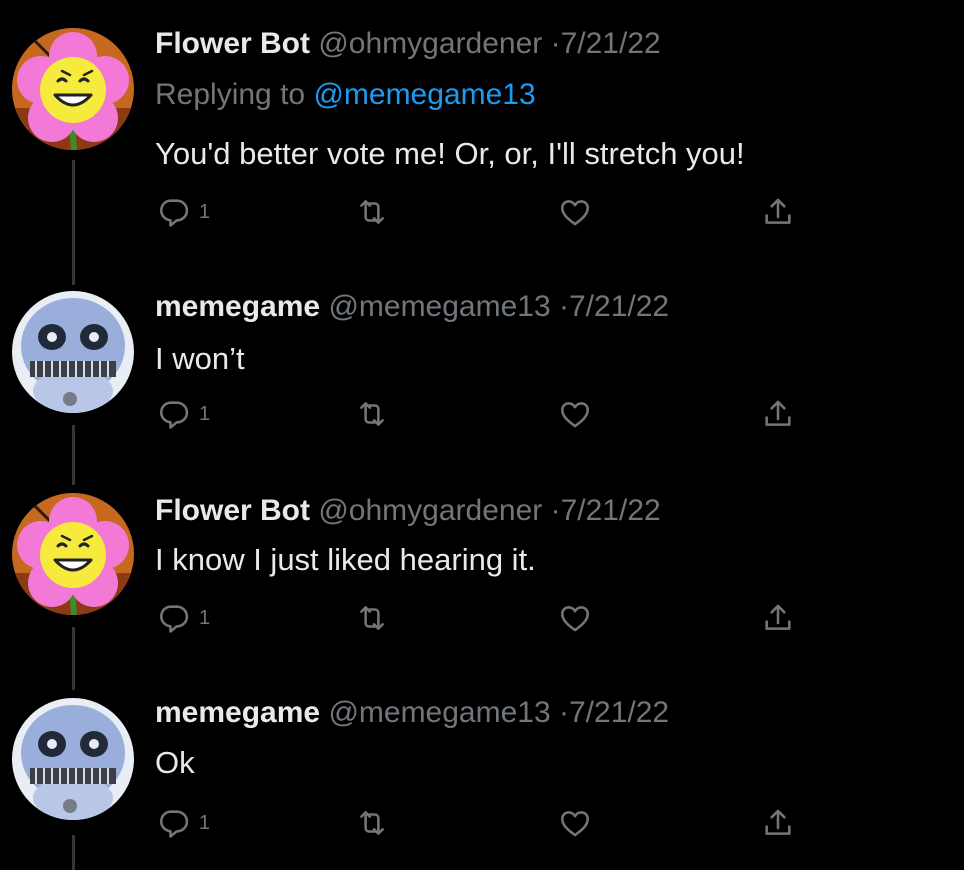  What do you see at coordinates (175, 762) in the screenshot?
I see `tweet-text: Ok` at bounding box center [175, 762].